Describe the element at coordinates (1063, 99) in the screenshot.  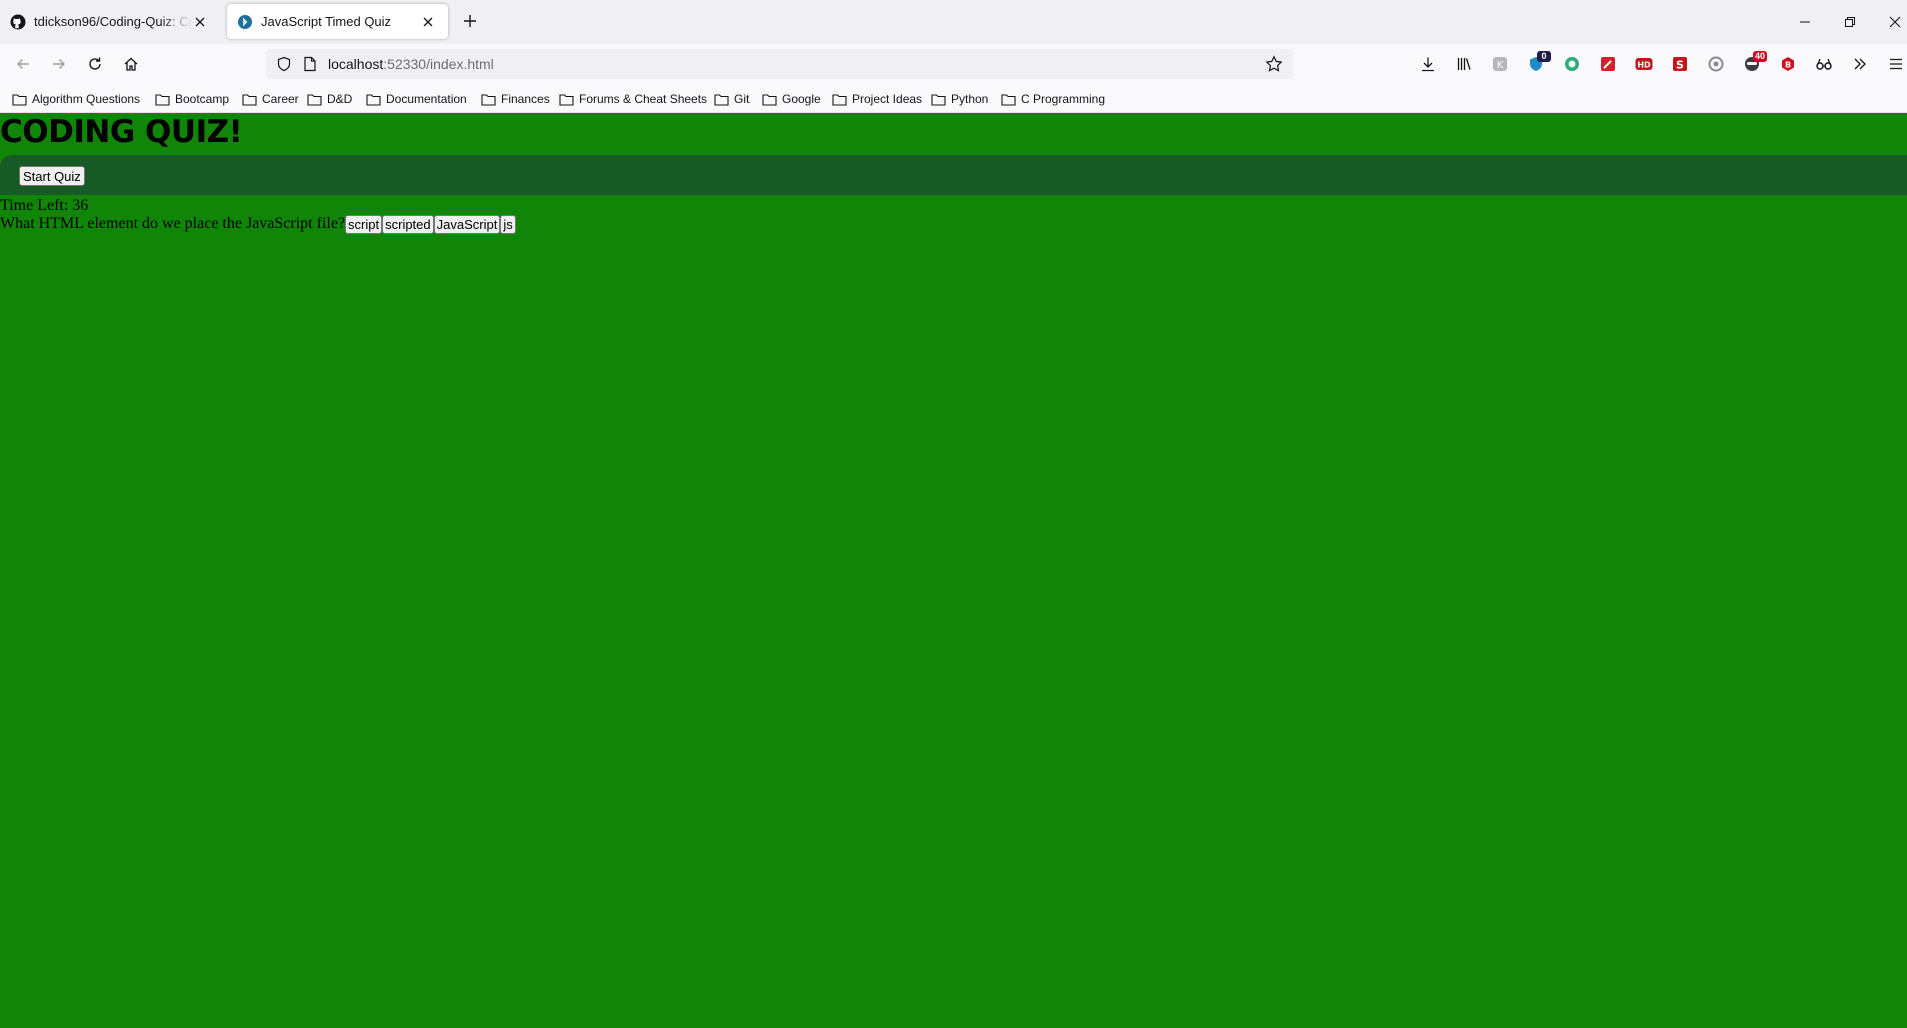
I see `bookmark-label: C Programming` at that location.